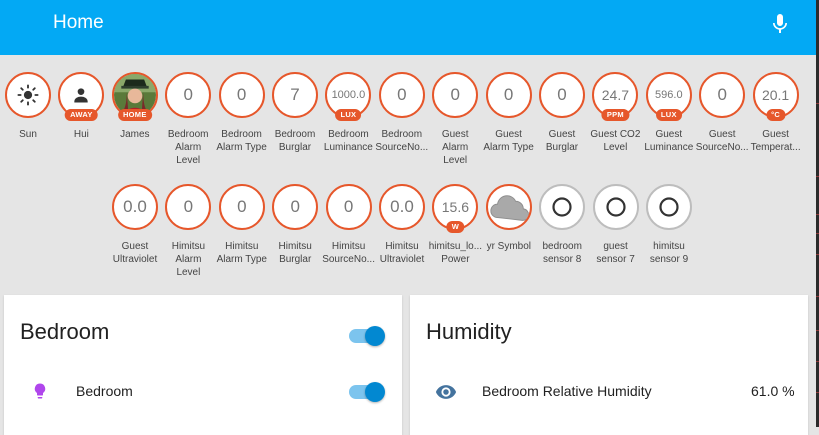 The width and height of the screenshot is (819, 435). Describe the element at coordinates (669, 95) in the screenshot. I see `badge-value: 596.0` at that location.